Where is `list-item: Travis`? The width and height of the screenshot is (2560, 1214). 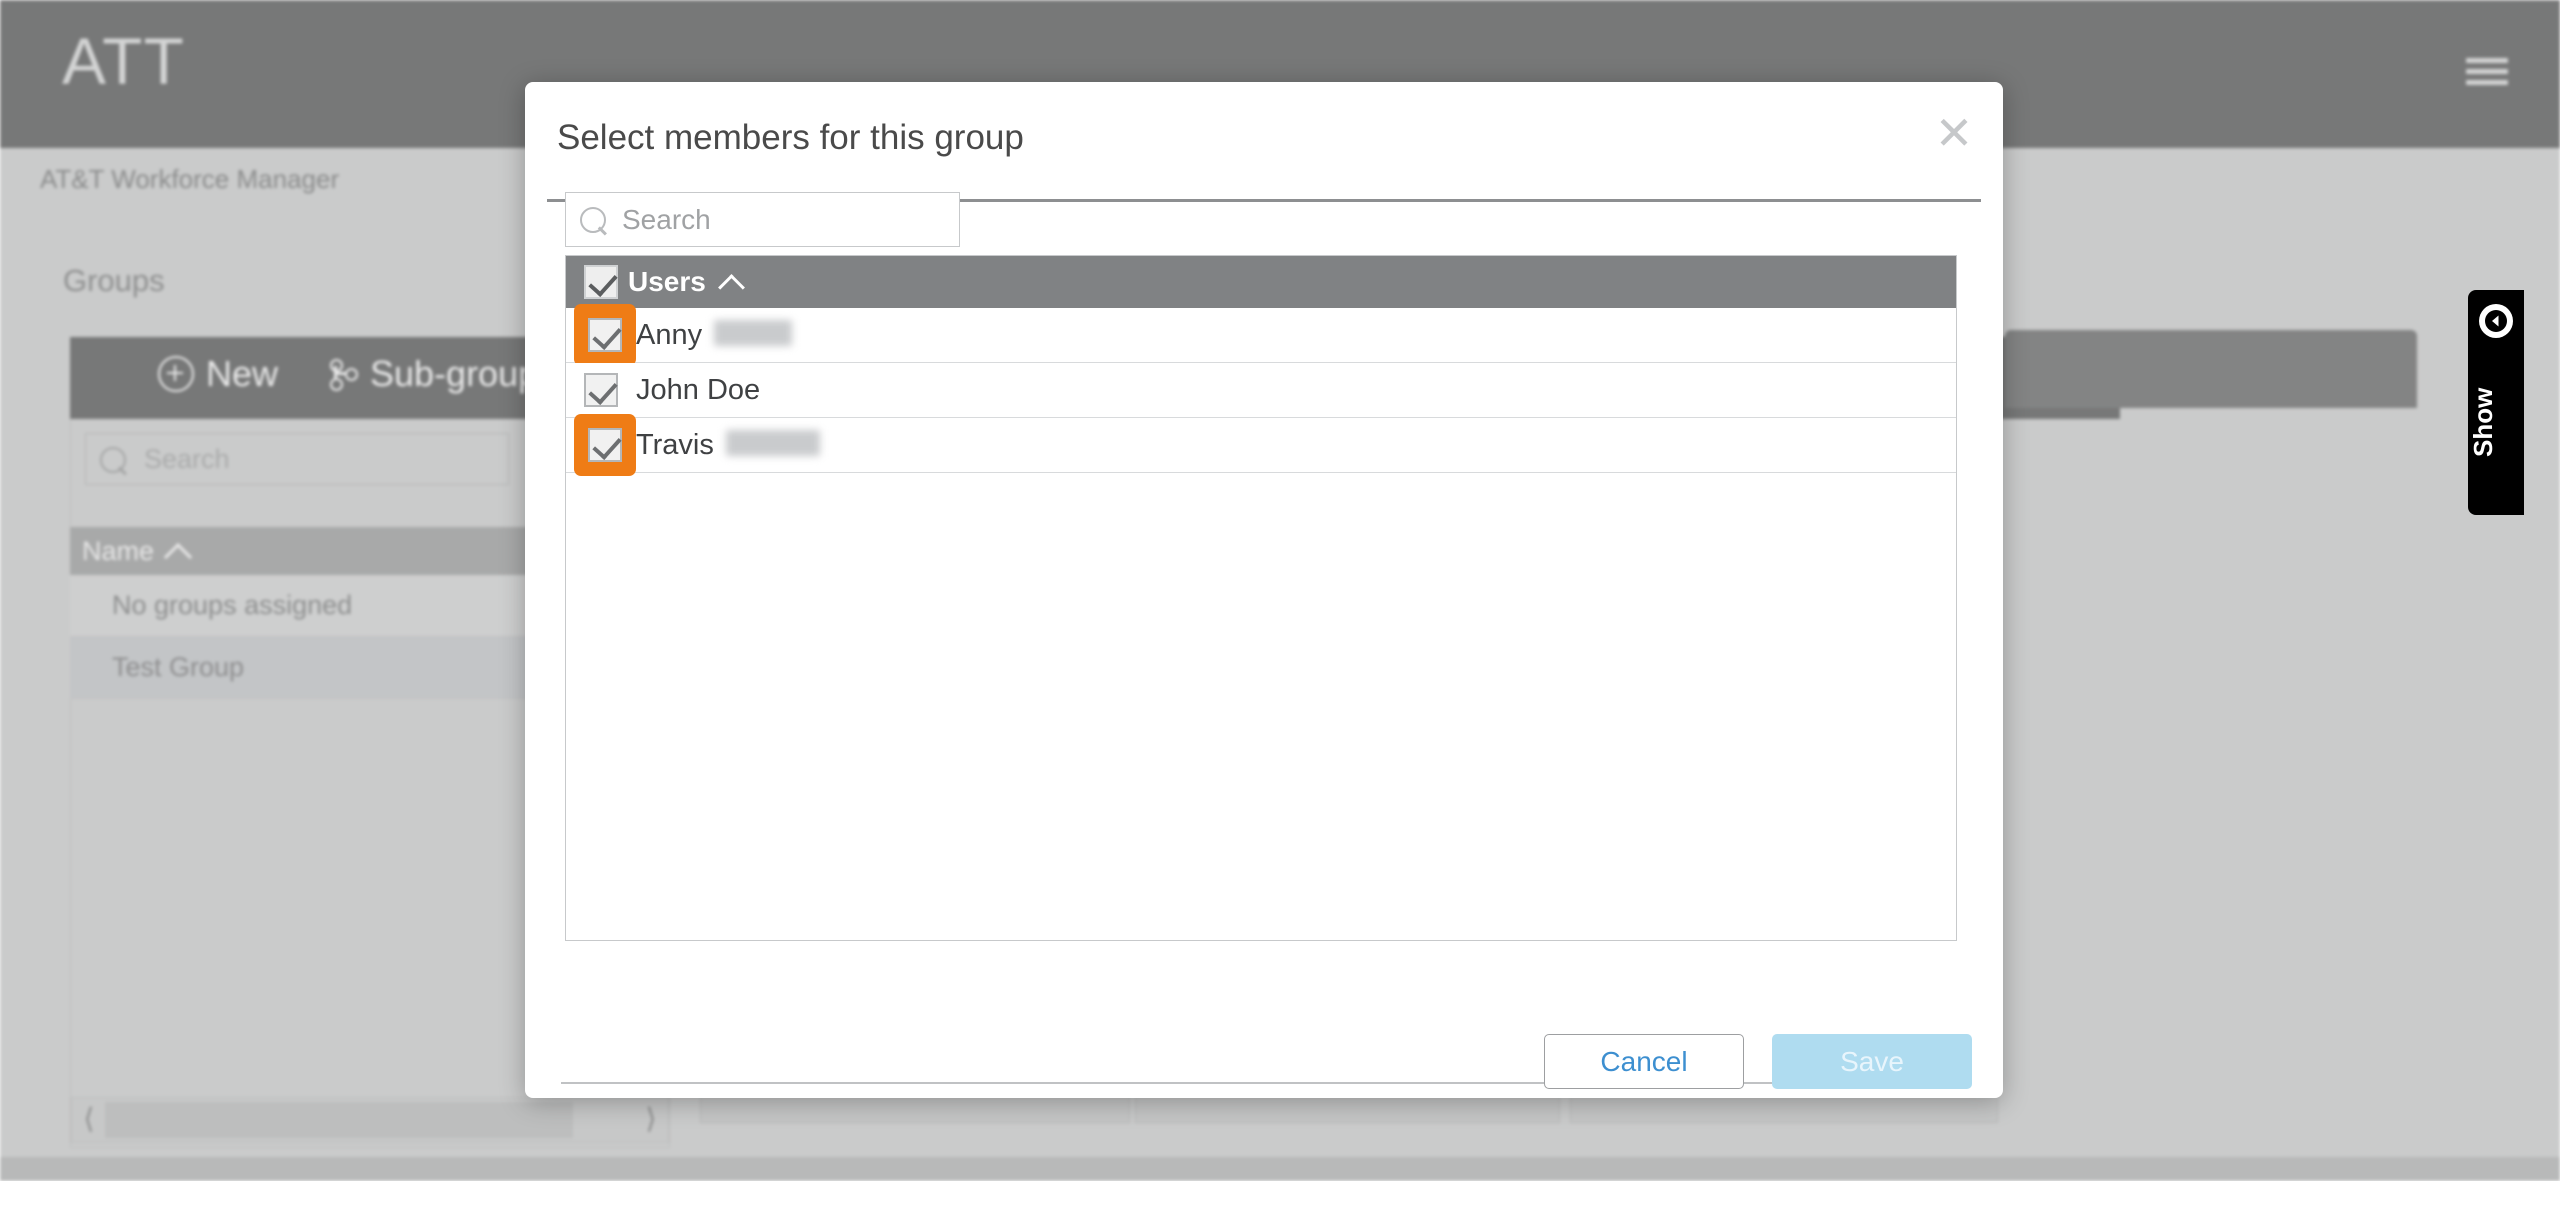 list-item: Travis is located at coordinates (1261, 445).